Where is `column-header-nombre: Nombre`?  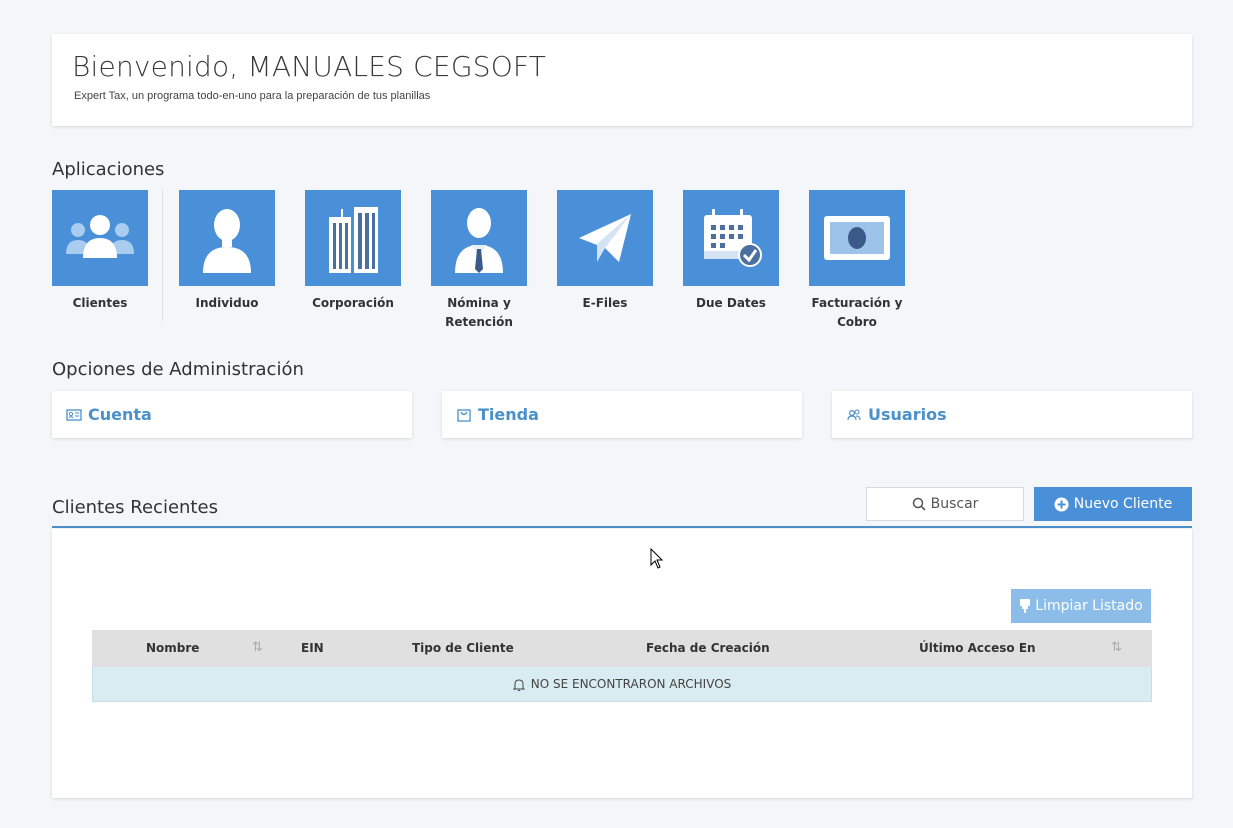
column-header-nombre: Nombre is located at coordinates (172, 648).